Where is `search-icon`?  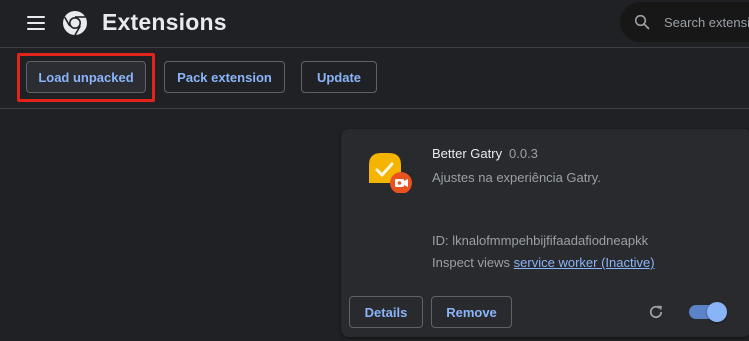
search-icon is located at coordinates (642, 22).